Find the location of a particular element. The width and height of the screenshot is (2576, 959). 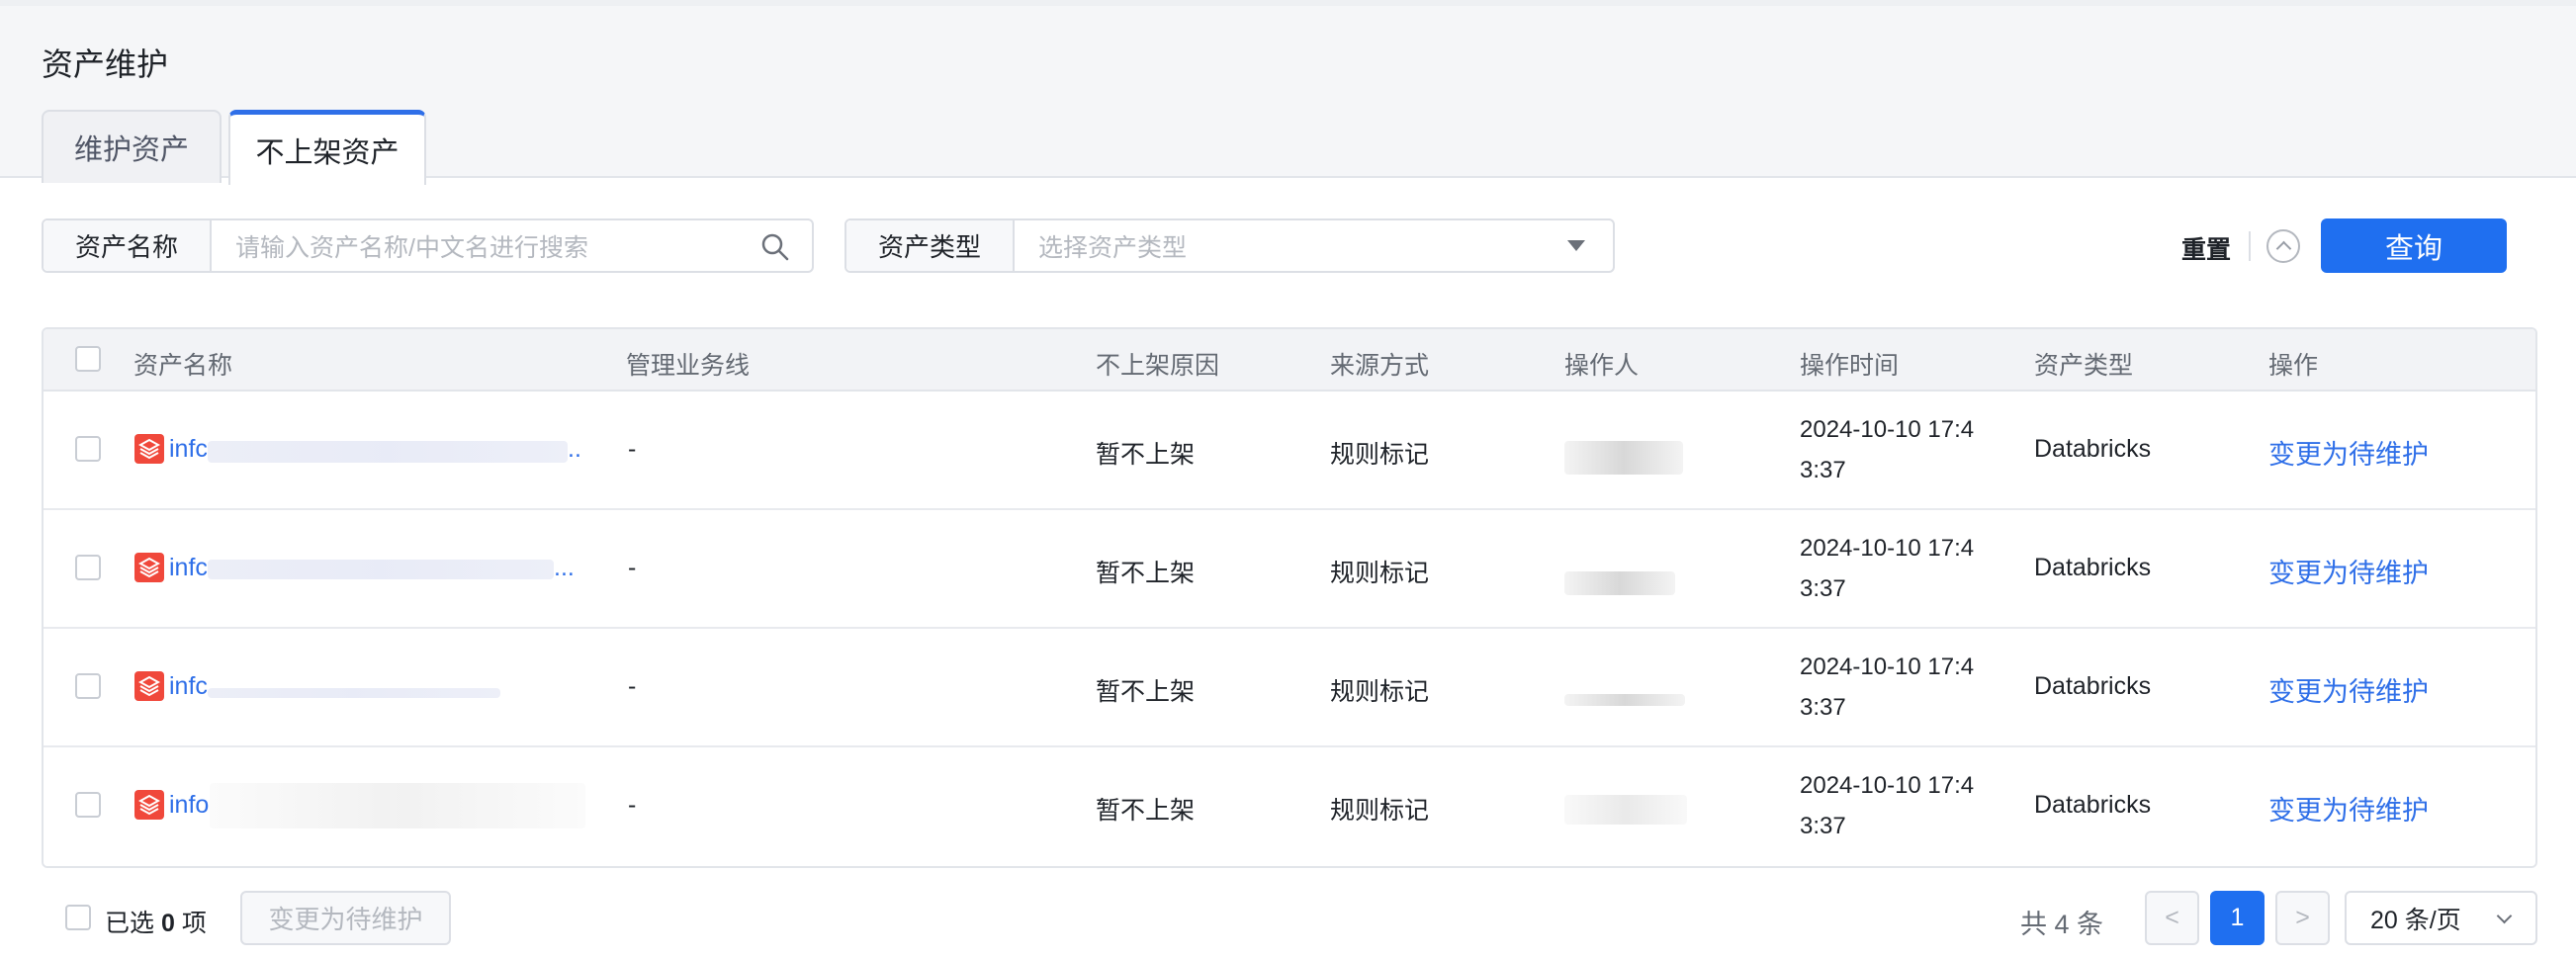

asset-type-select: 选择资产类型 is located at coordinates (1314, 246).